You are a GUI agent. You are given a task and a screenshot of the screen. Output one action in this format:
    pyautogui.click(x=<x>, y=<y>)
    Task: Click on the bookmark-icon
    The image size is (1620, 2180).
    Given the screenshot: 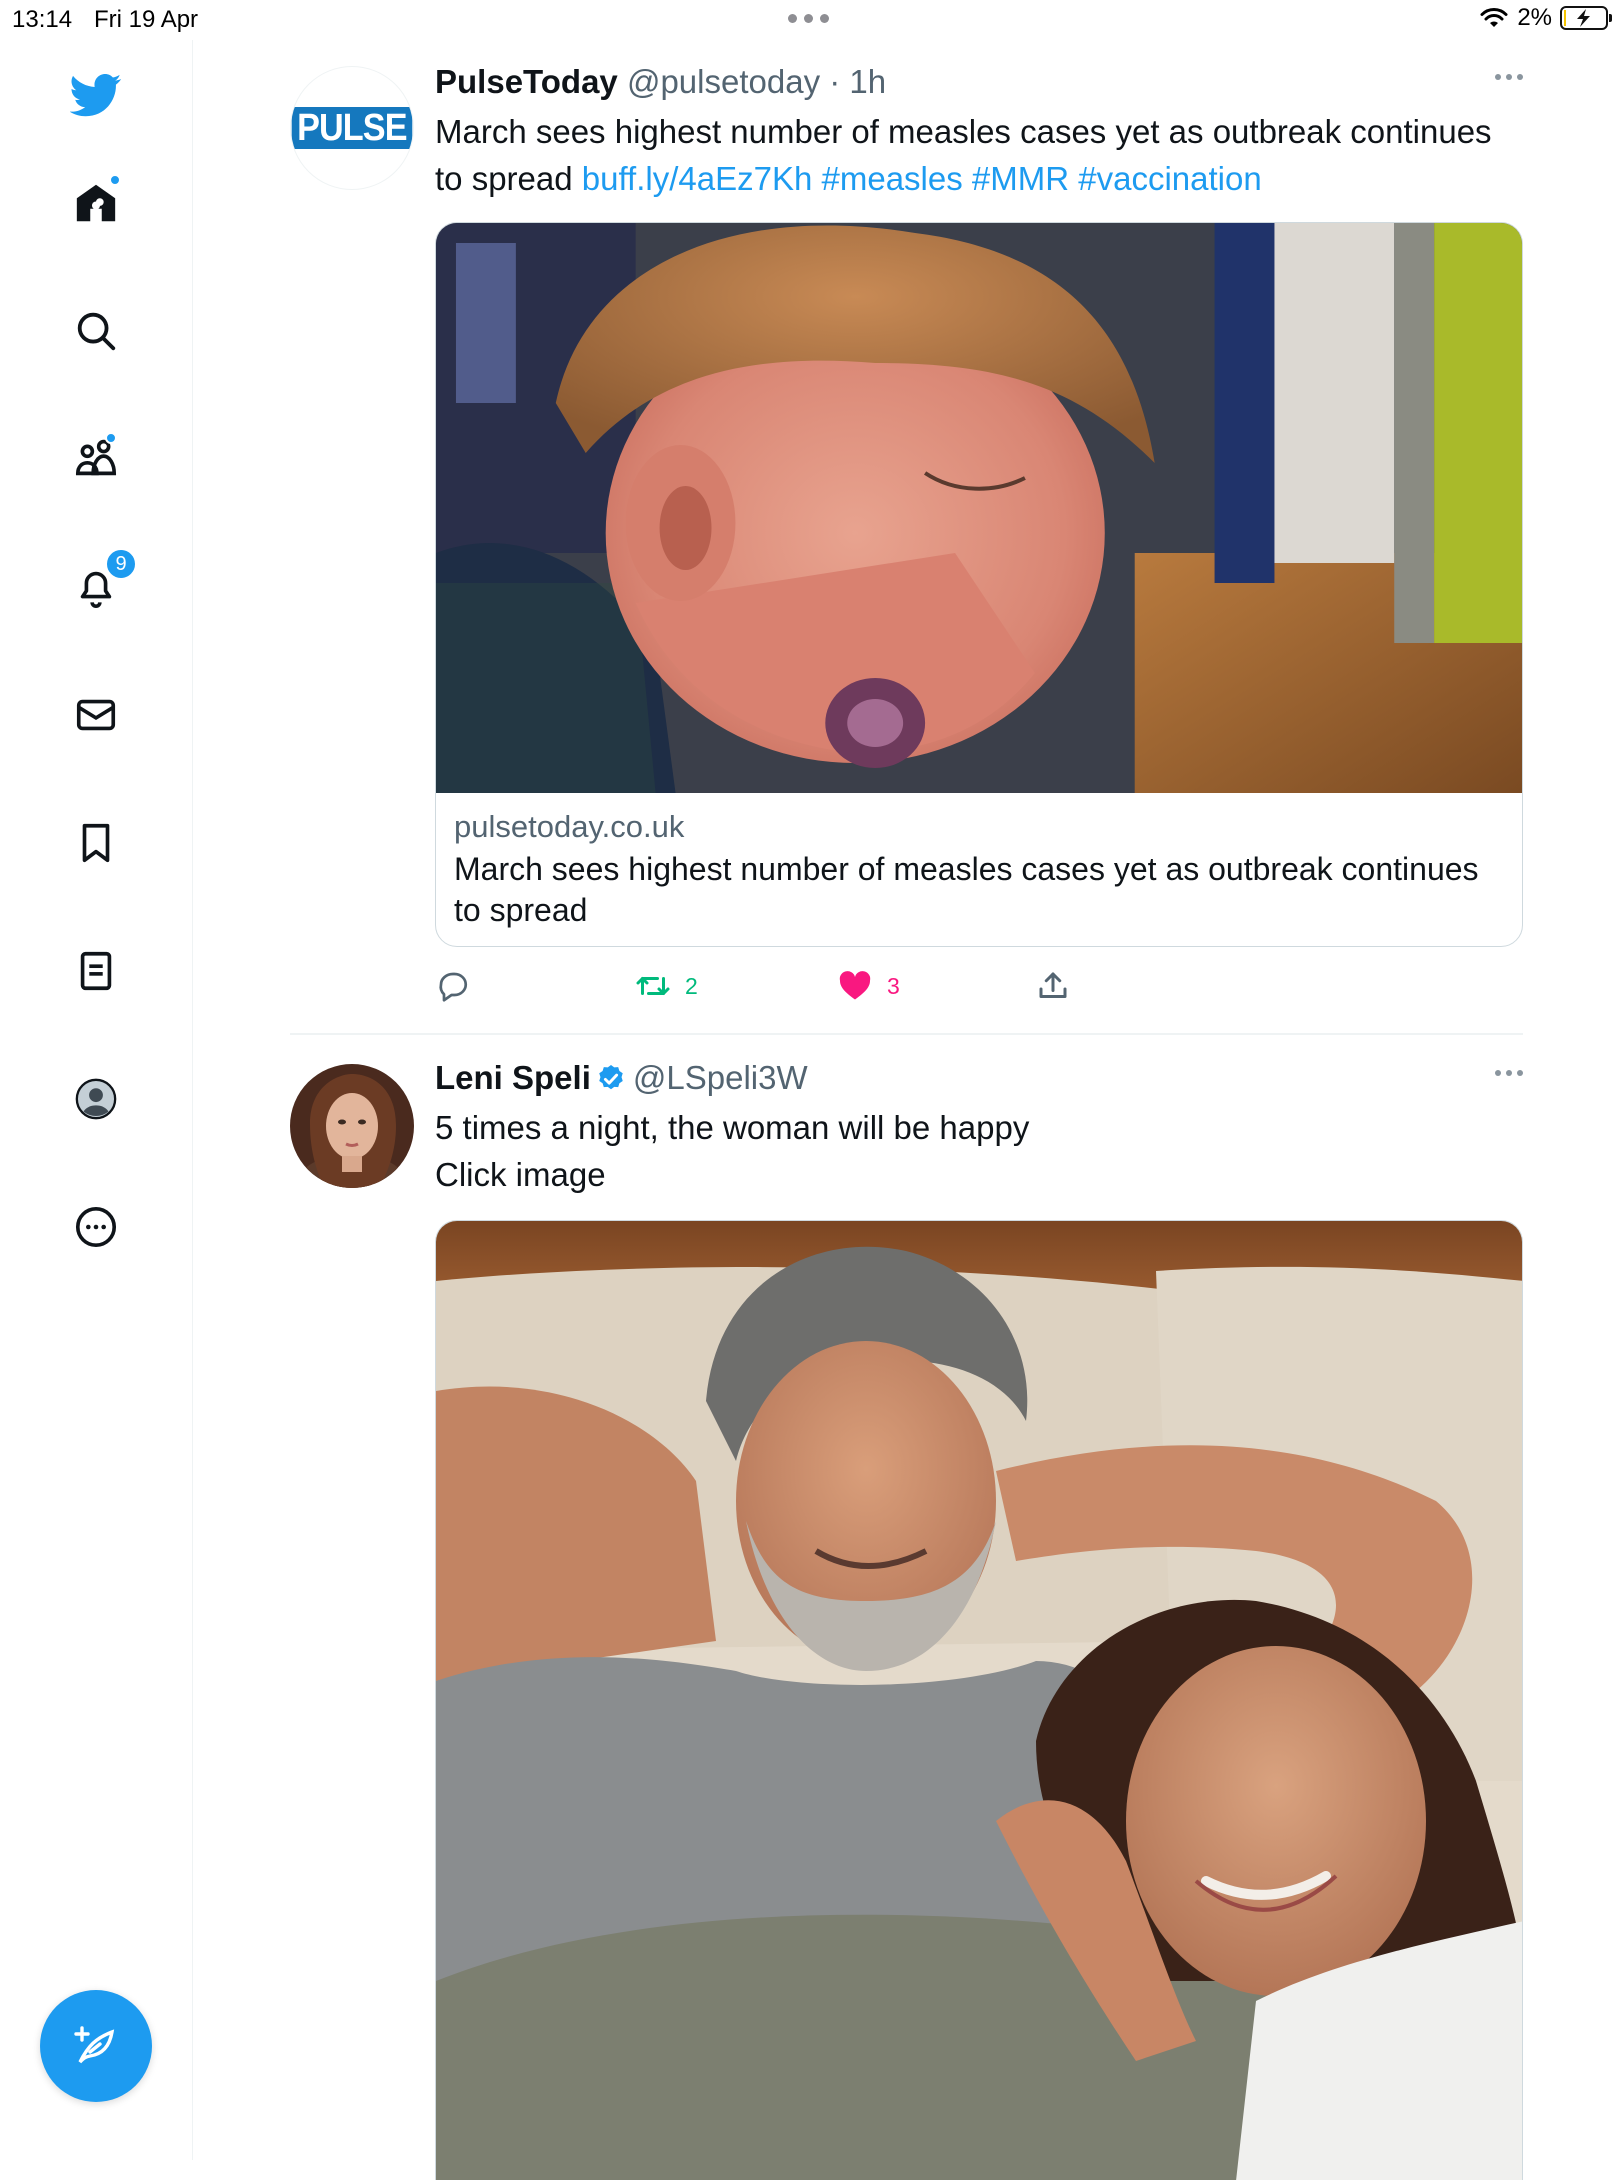 What is the action you would take?
    pyautogui.click(x=96, y=843)
    